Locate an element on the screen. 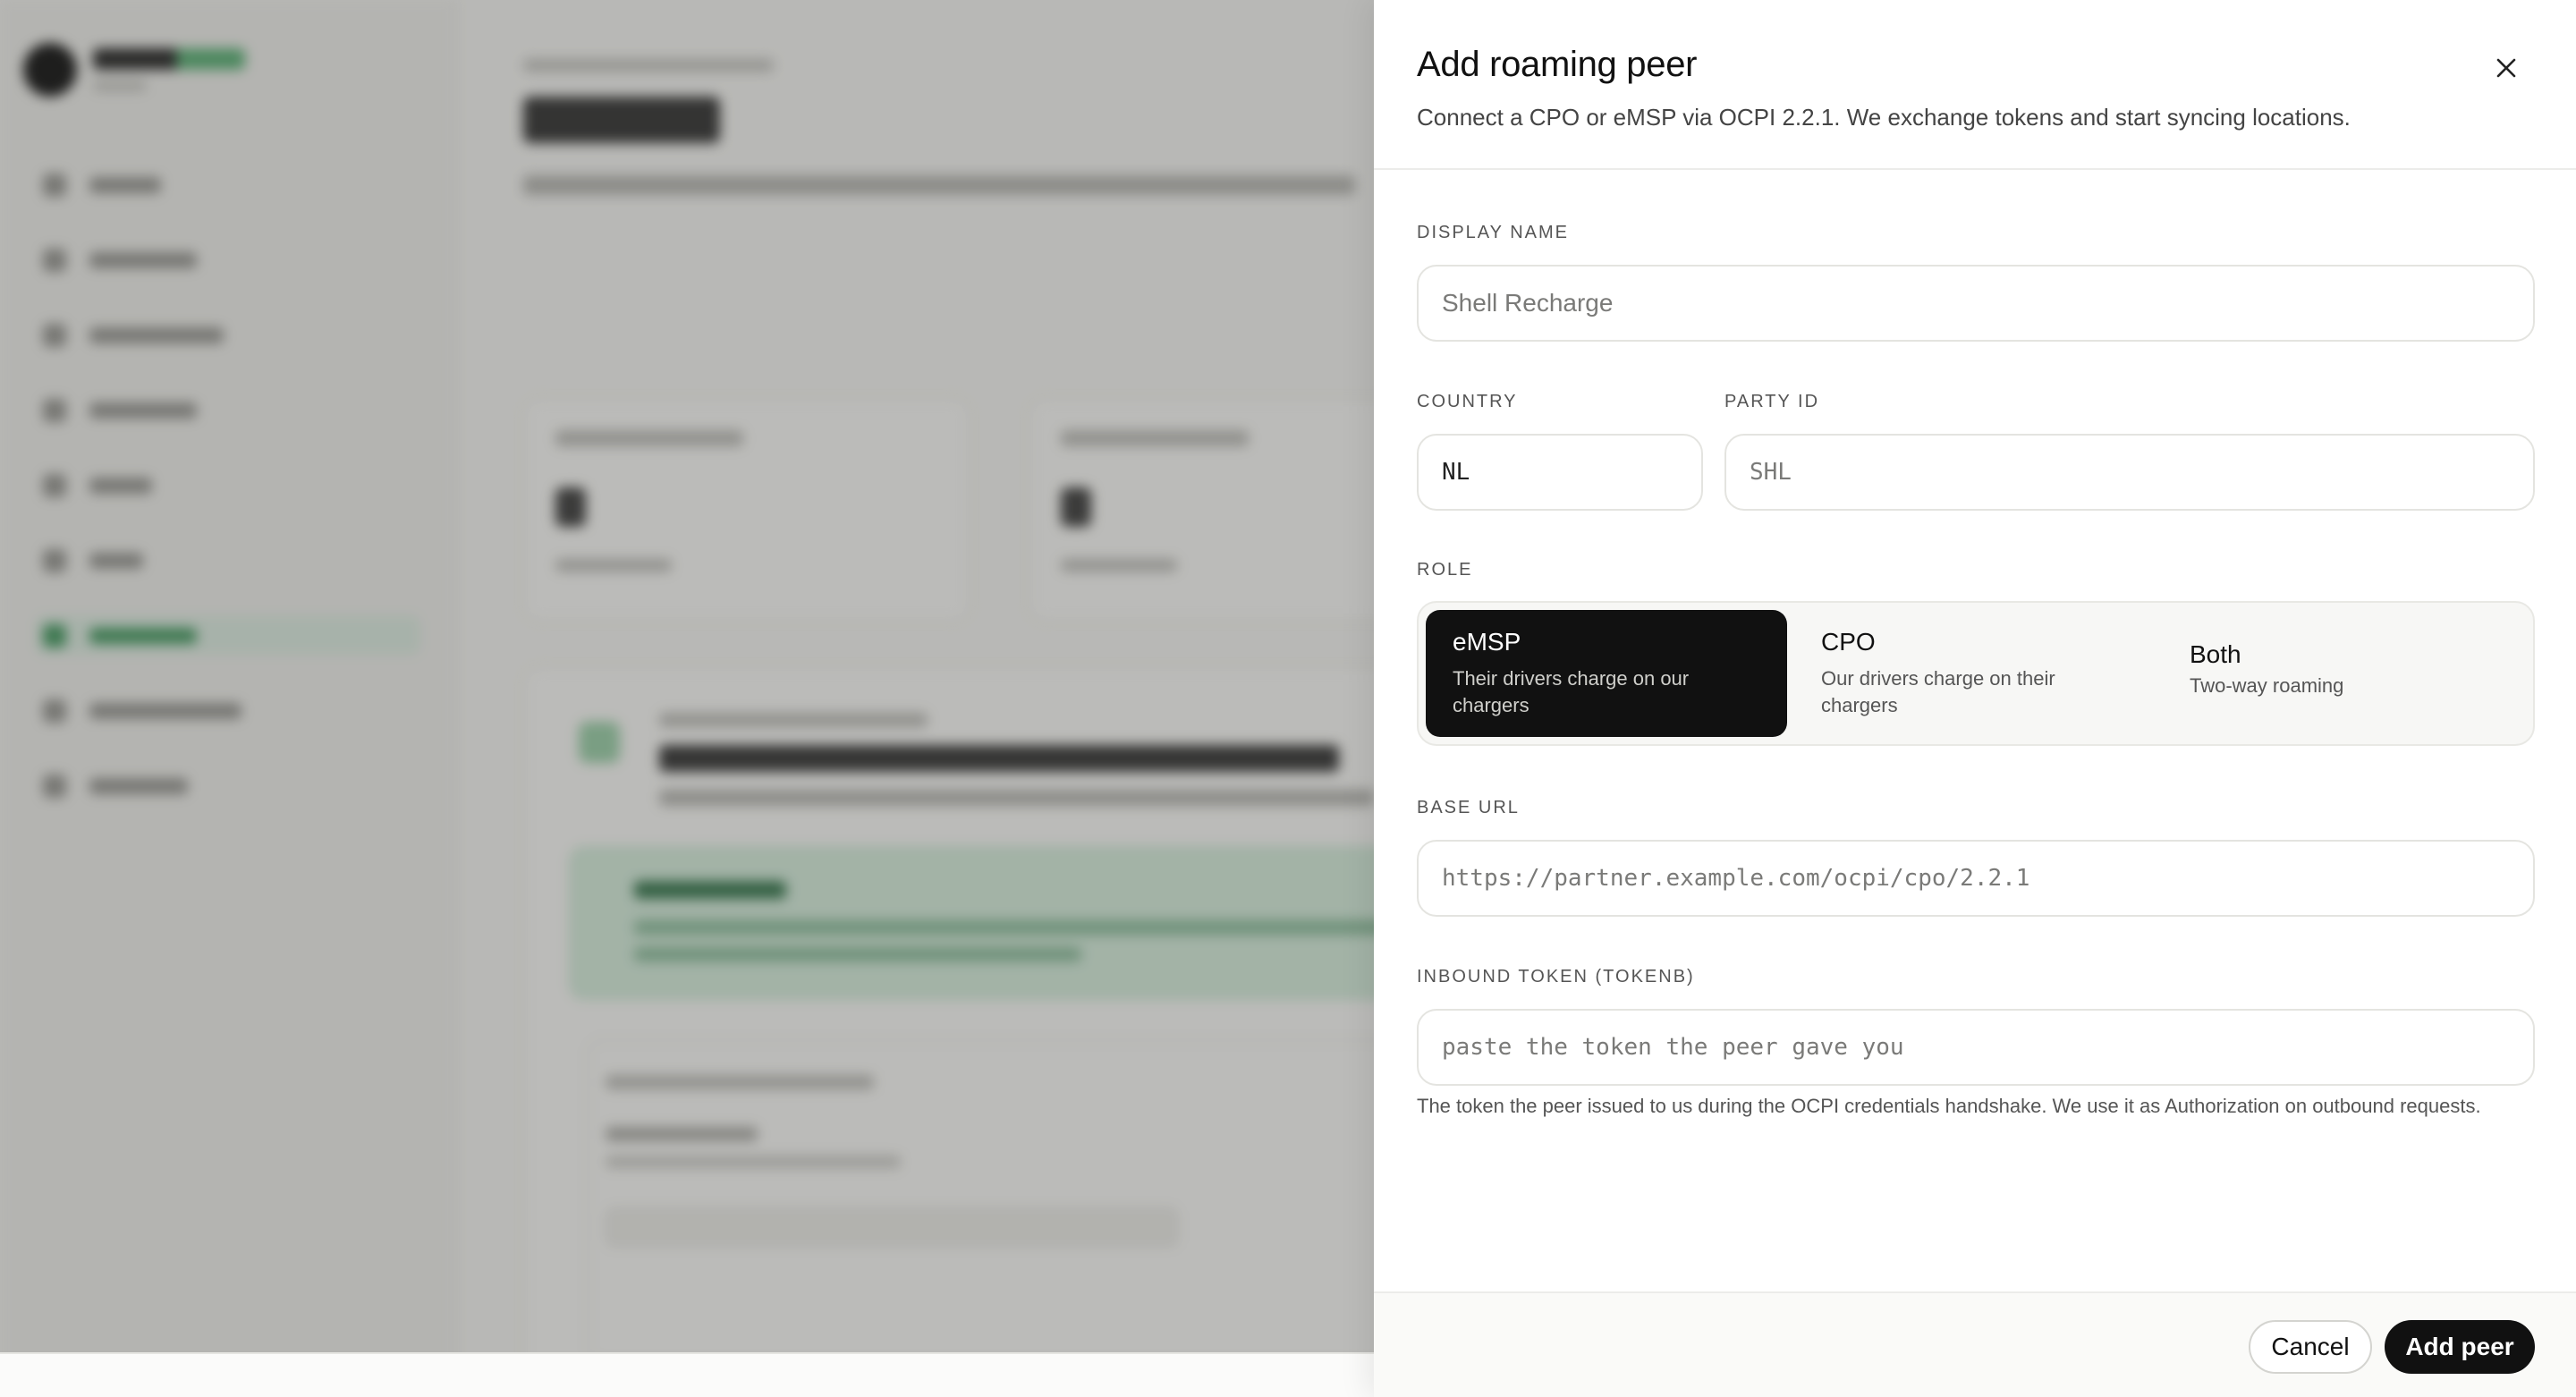  role-option-name: CPO is located at coordinates (1848, 642).